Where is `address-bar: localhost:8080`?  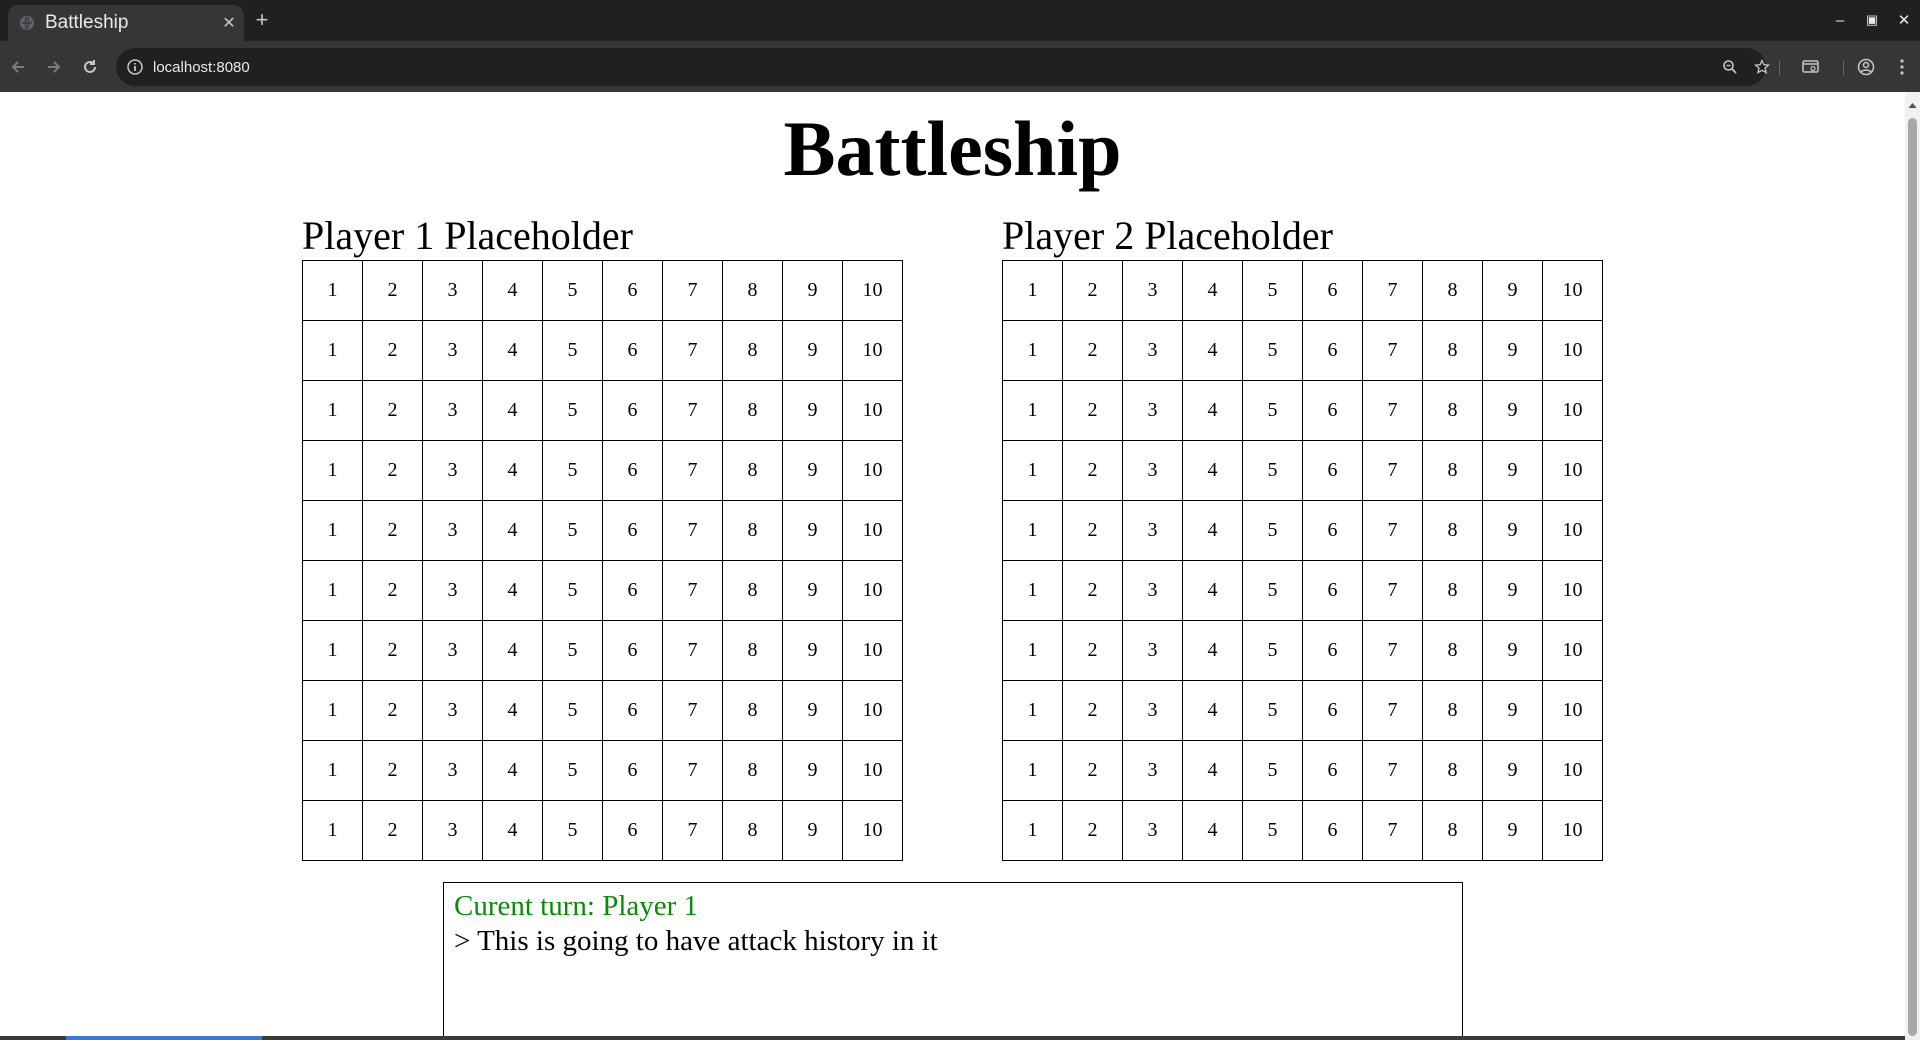
address-bar: localhost:8080 is located at coordinates (941, 67).